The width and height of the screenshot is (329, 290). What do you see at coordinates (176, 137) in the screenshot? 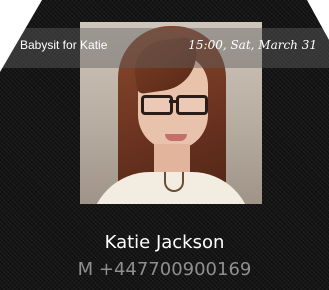
I see `photo-lips` at bounding box center [176, 137].